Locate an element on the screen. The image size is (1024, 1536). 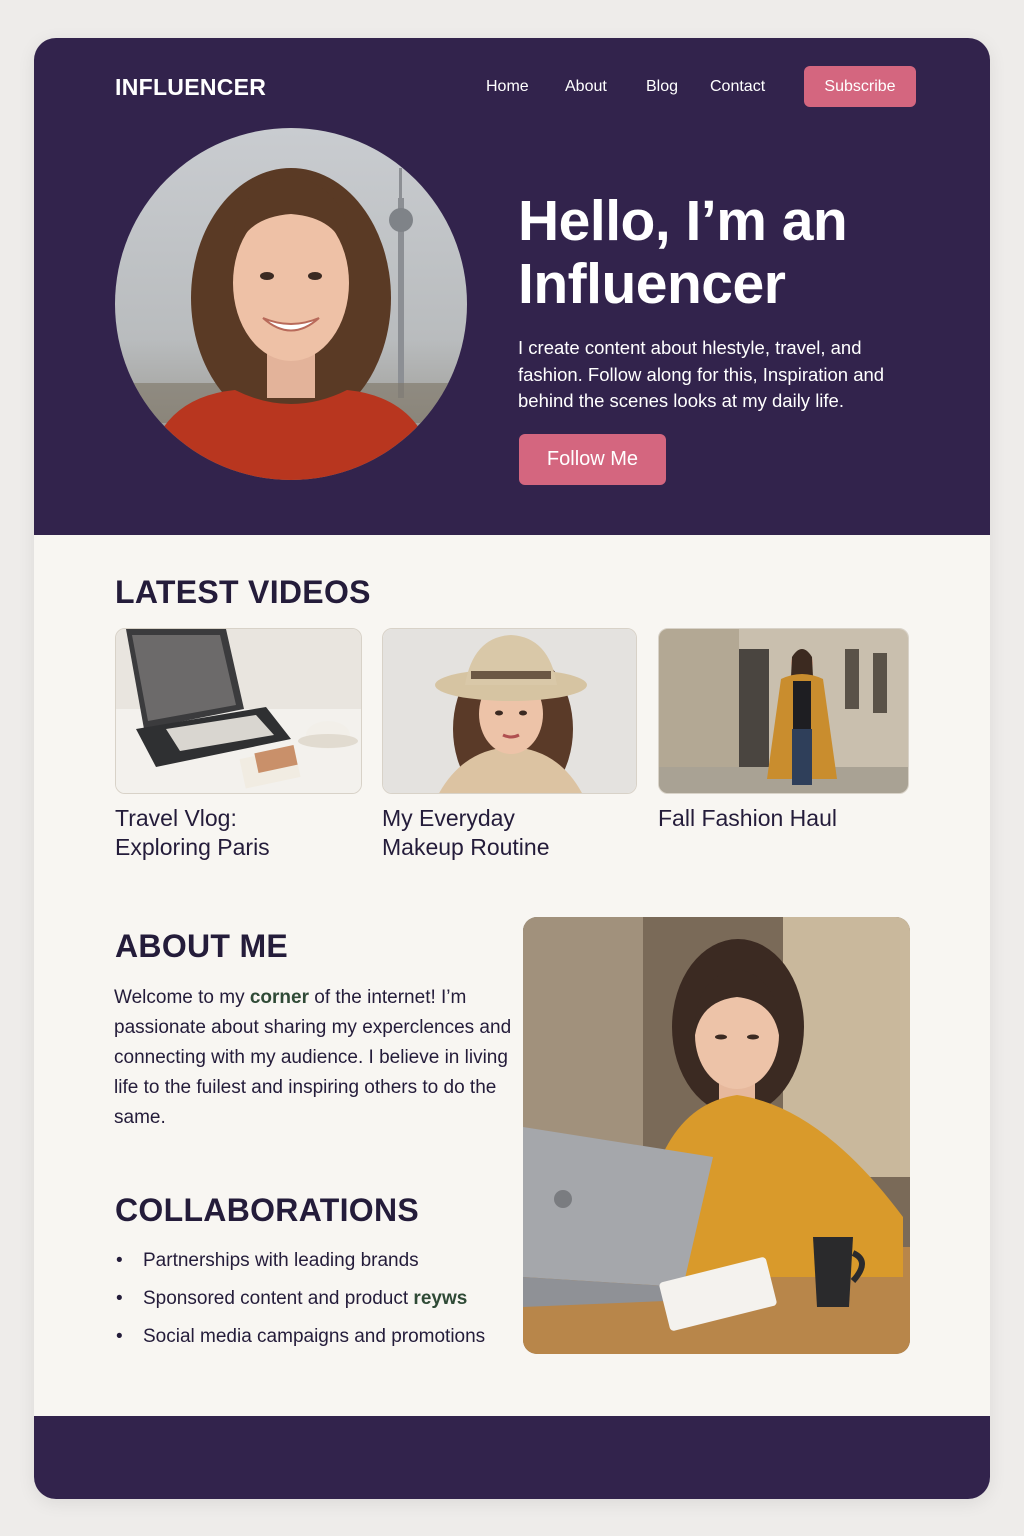
video-title-line-1: Travel Vlog: is located at coordinates (176, 818).